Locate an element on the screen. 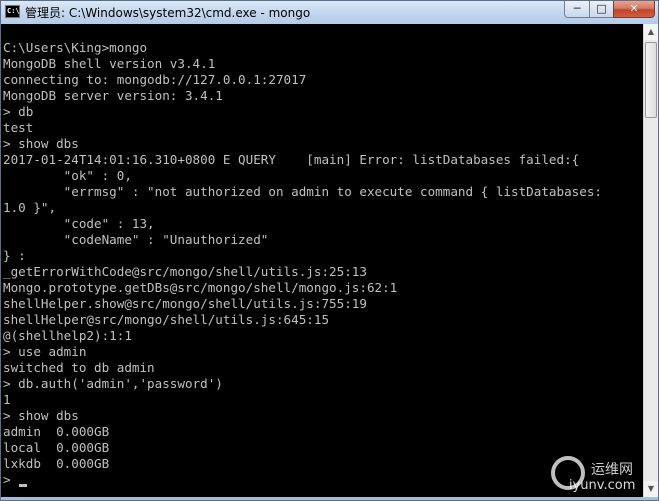 The width and height of the screenshot is (659, 501). console-line: "codeName" : "Unauthorized" is located at coordinates (136, 239).